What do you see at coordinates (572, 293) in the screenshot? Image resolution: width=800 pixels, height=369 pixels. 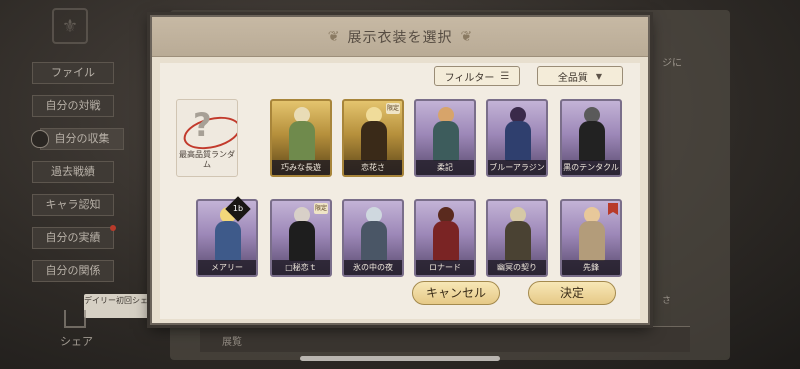 I see `confirm-button: 決定` at bounding box center [572, 293].